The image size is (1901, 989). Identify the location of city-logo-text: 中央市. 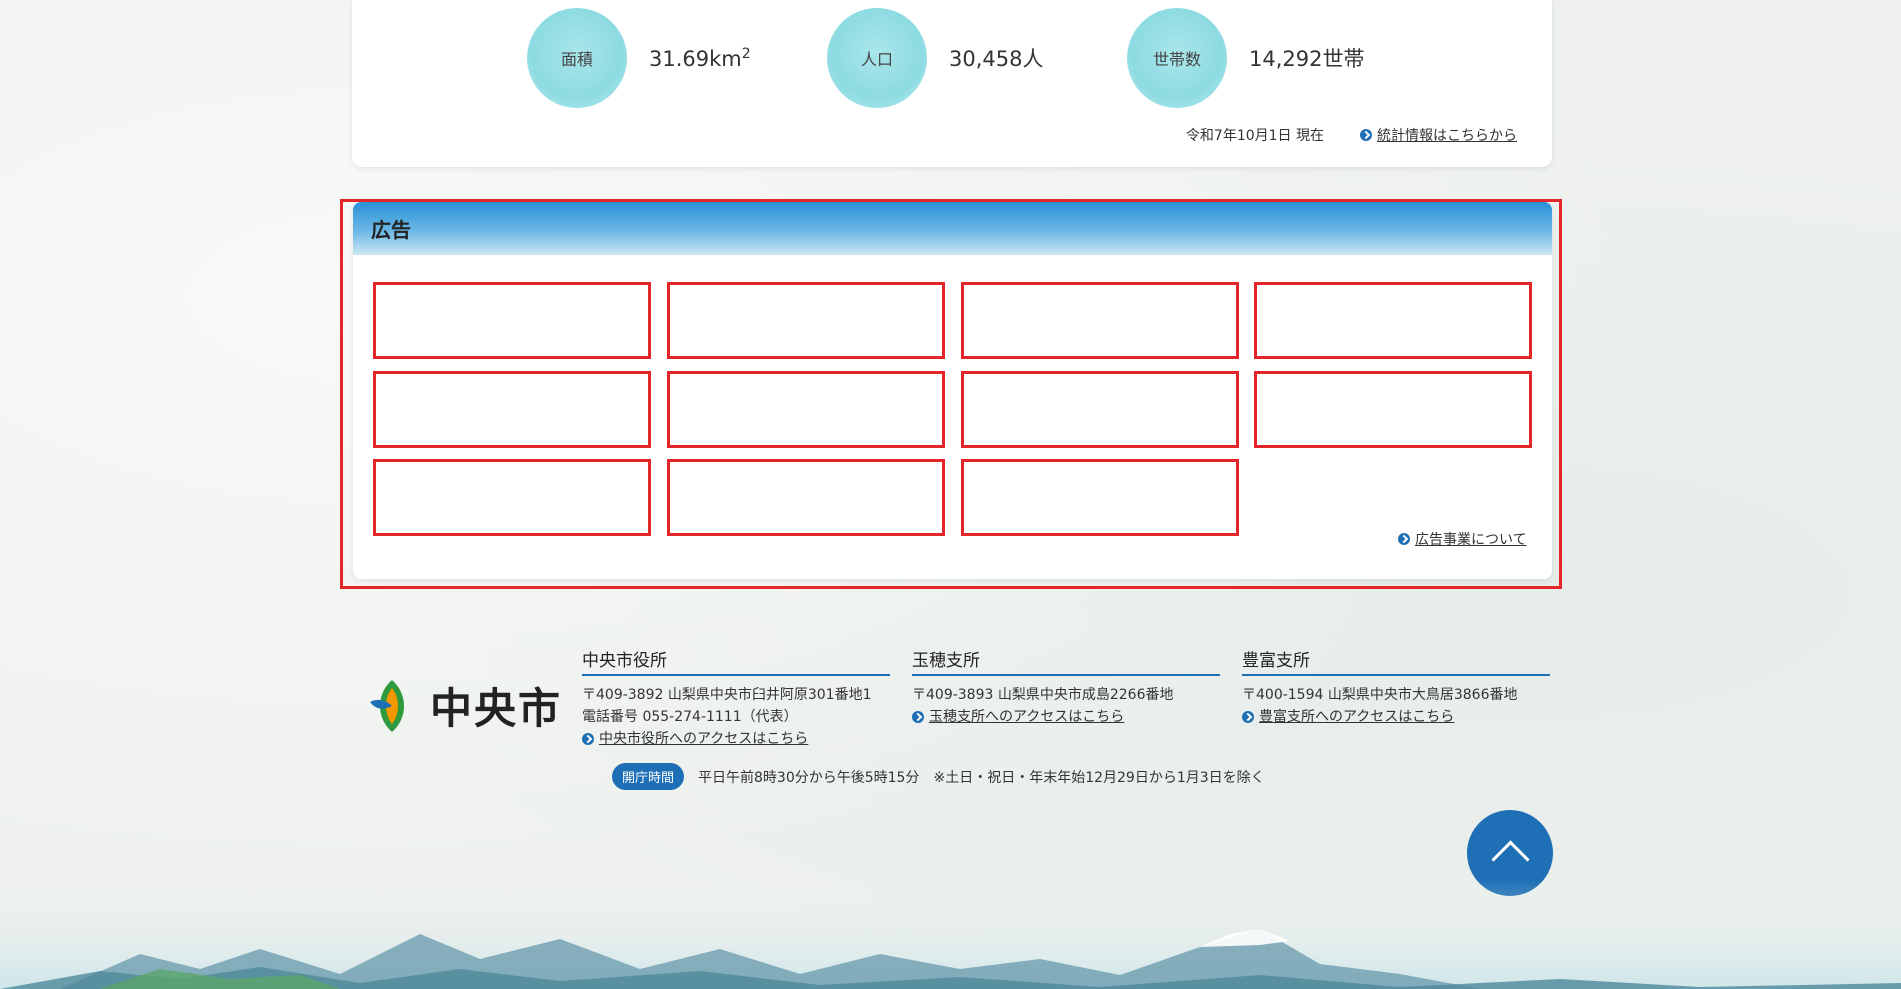
(496, 708).